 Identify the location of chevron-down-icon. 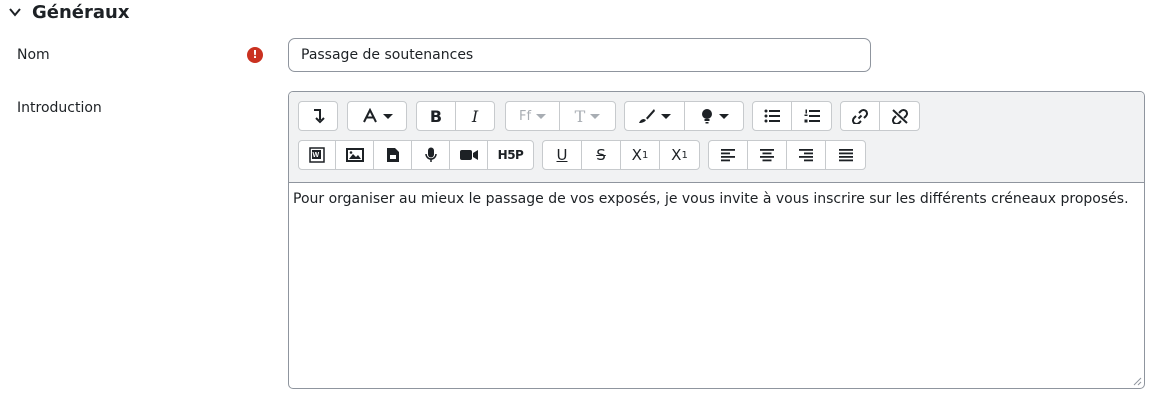
(15, 12).